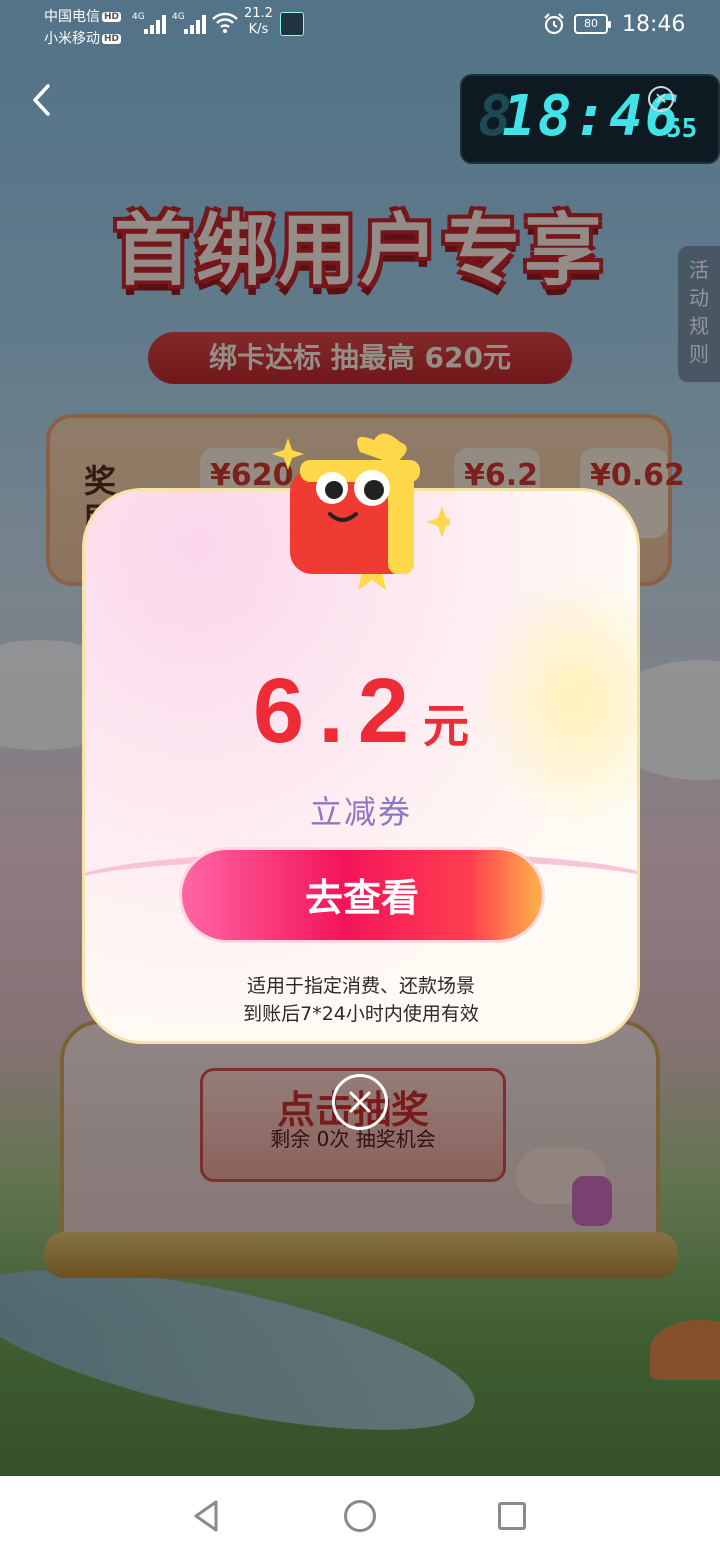 The width and height of the screenshot is (720, 1560). Describe the element at coordinates (445, 726) in the screenshot. I see `amount-unit: 元` at that location.